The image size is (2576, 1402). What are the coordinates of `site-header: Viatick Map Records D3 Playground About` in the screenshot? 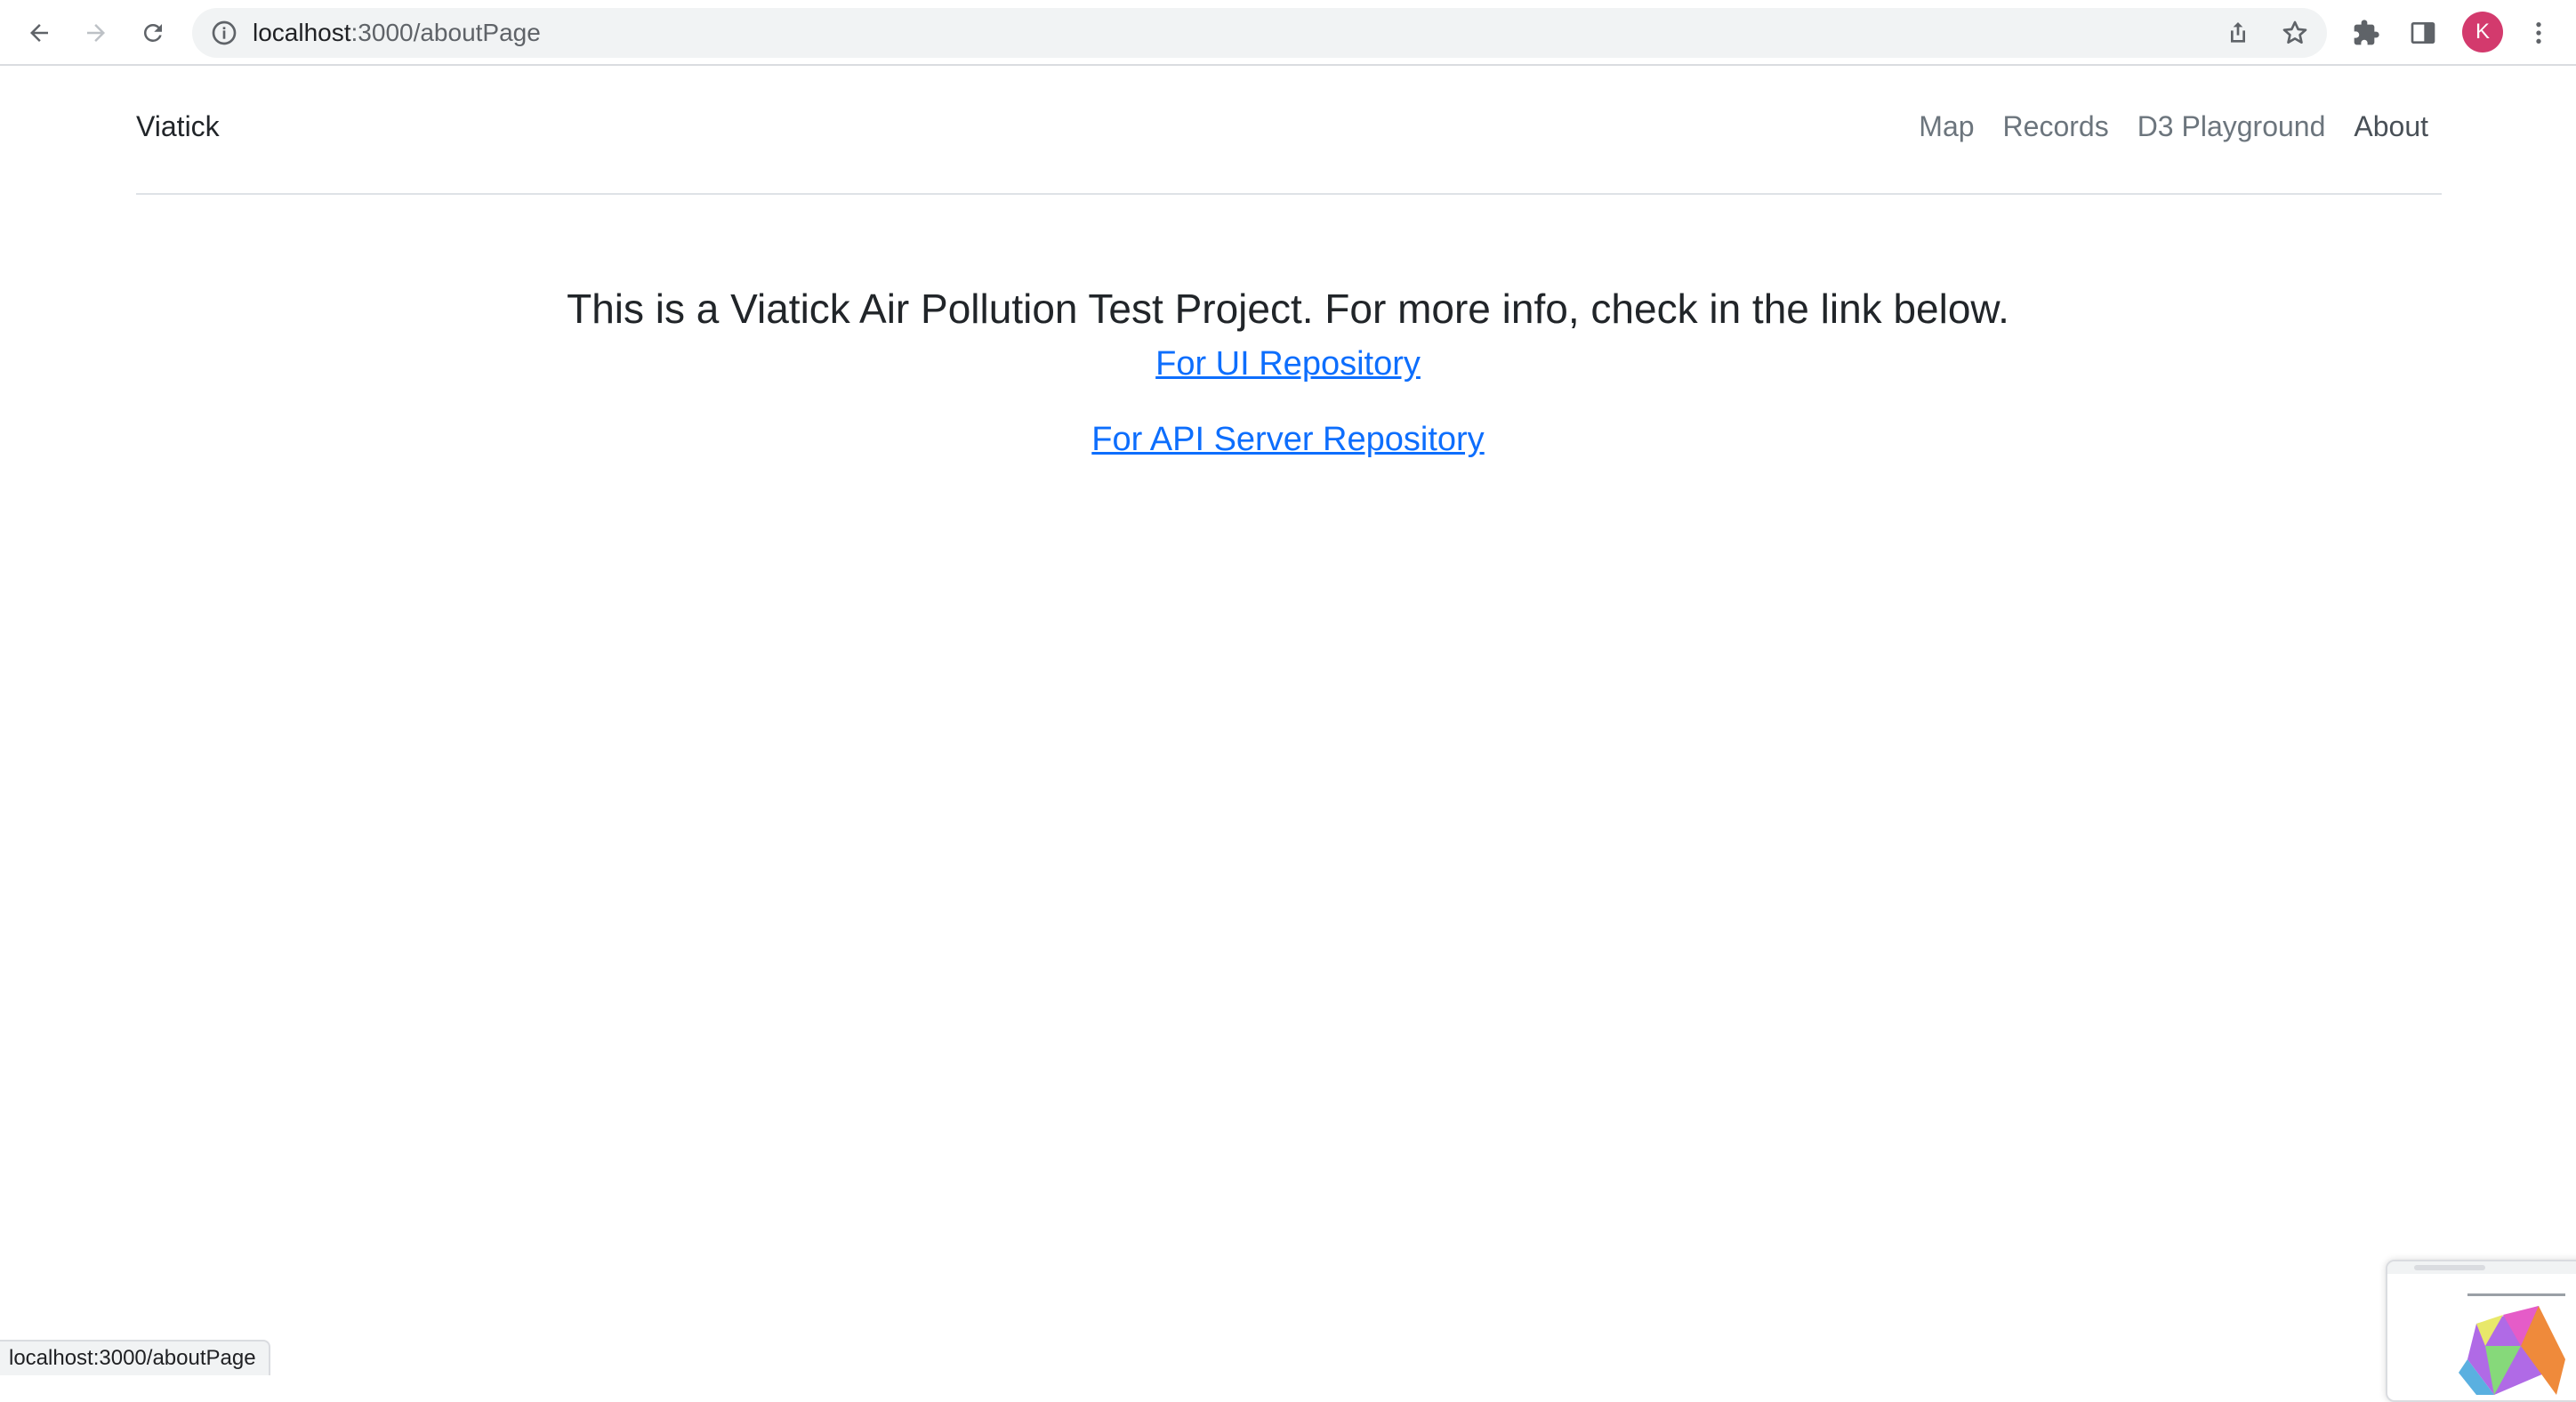 It's located at (1289, 130).